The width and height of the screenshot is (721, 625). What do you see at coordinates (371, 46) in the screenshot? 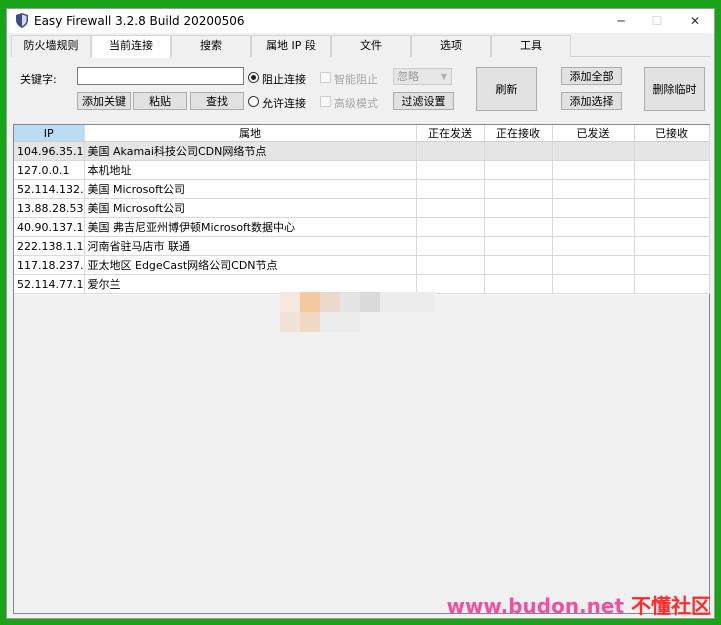
I see `tab-file: 文件` at bounding box center [371, 46].